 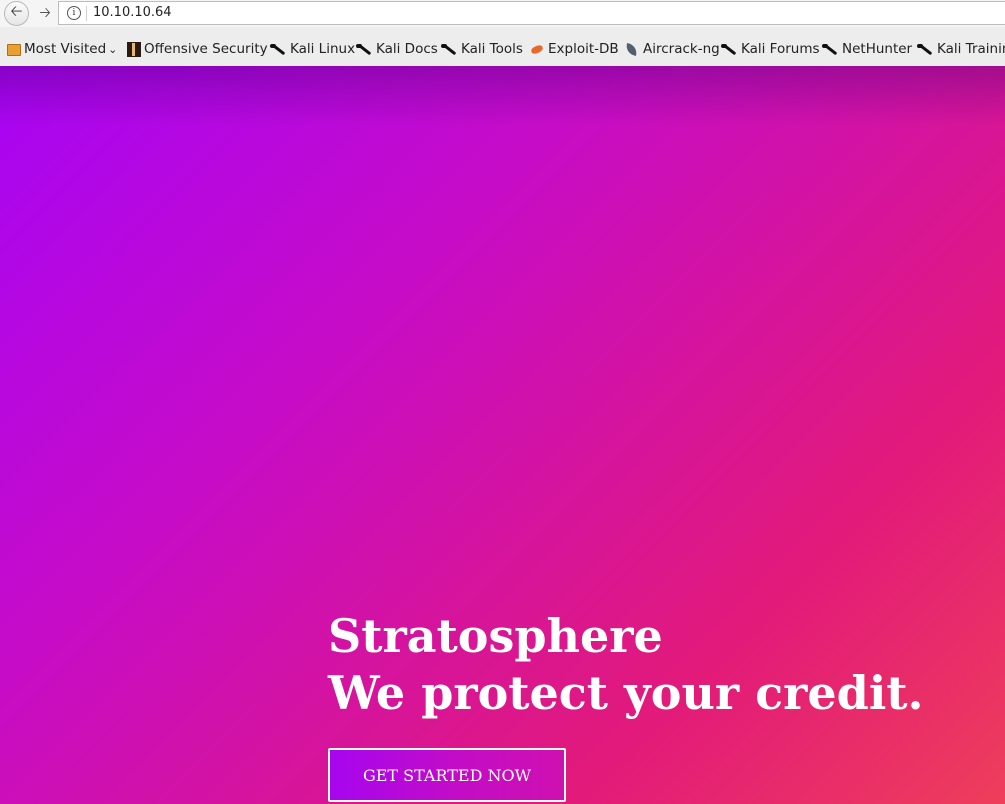 I want to click on bookmark-label: Aircrack-ng, so click(x=681, y=49).